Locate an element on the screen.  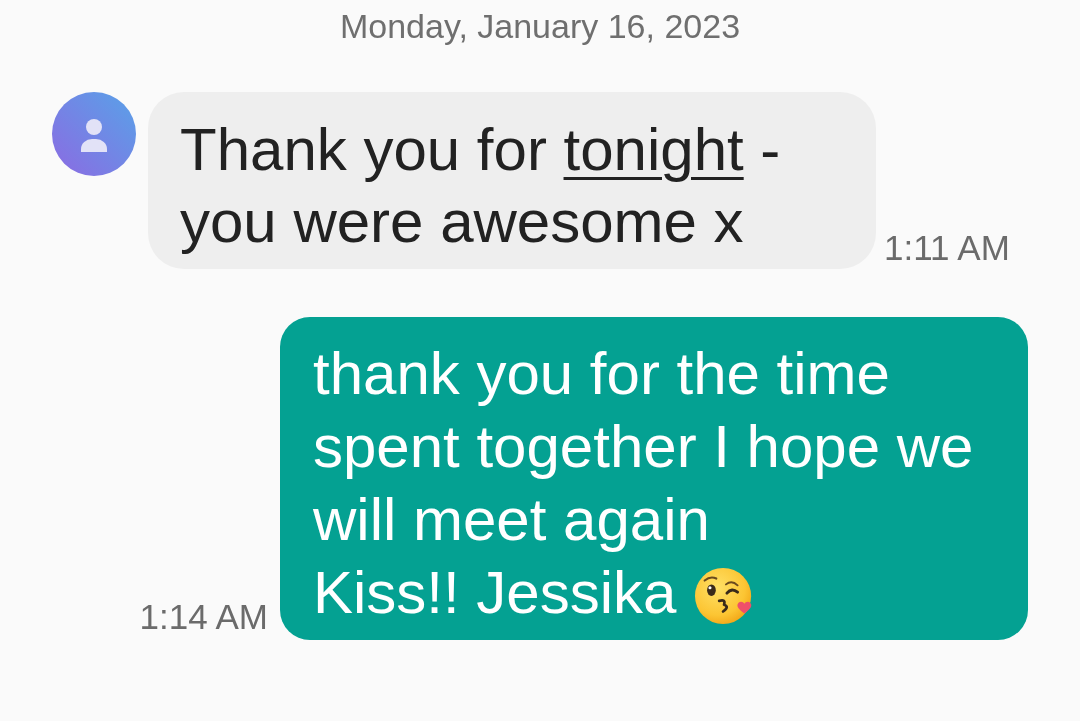
message-time: 1:11 AM is located at coordinates (947, 248).